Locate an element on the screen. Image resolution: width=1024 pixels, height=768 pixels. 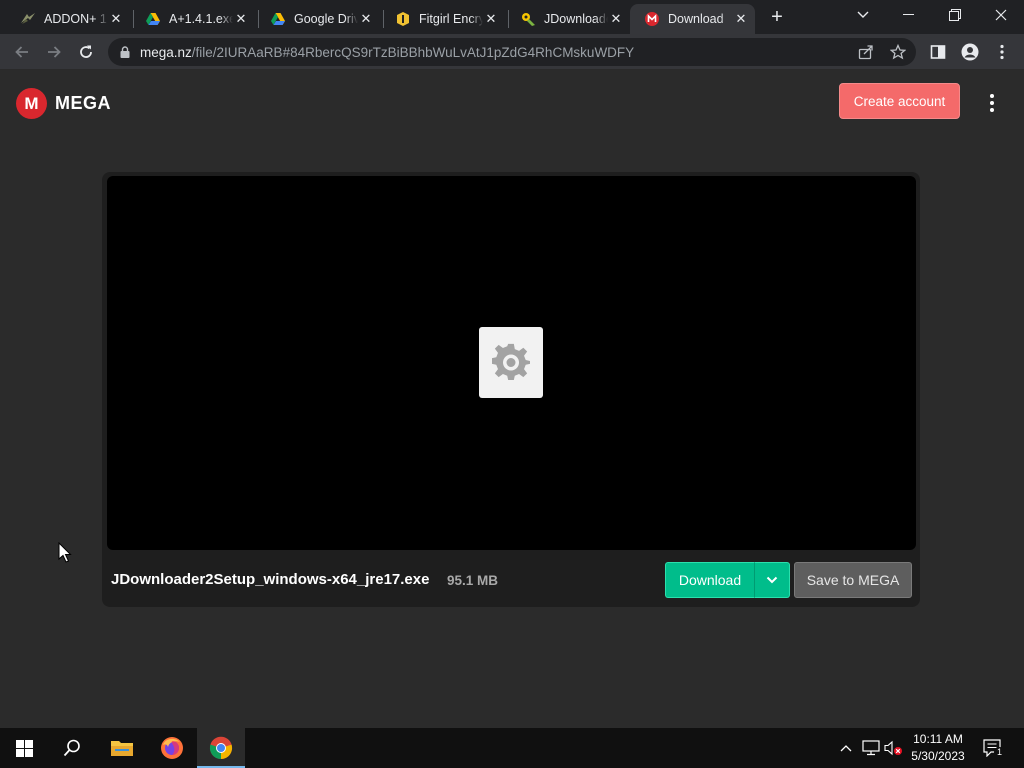
jdownloader-icon is located at coordinates (528, 19).